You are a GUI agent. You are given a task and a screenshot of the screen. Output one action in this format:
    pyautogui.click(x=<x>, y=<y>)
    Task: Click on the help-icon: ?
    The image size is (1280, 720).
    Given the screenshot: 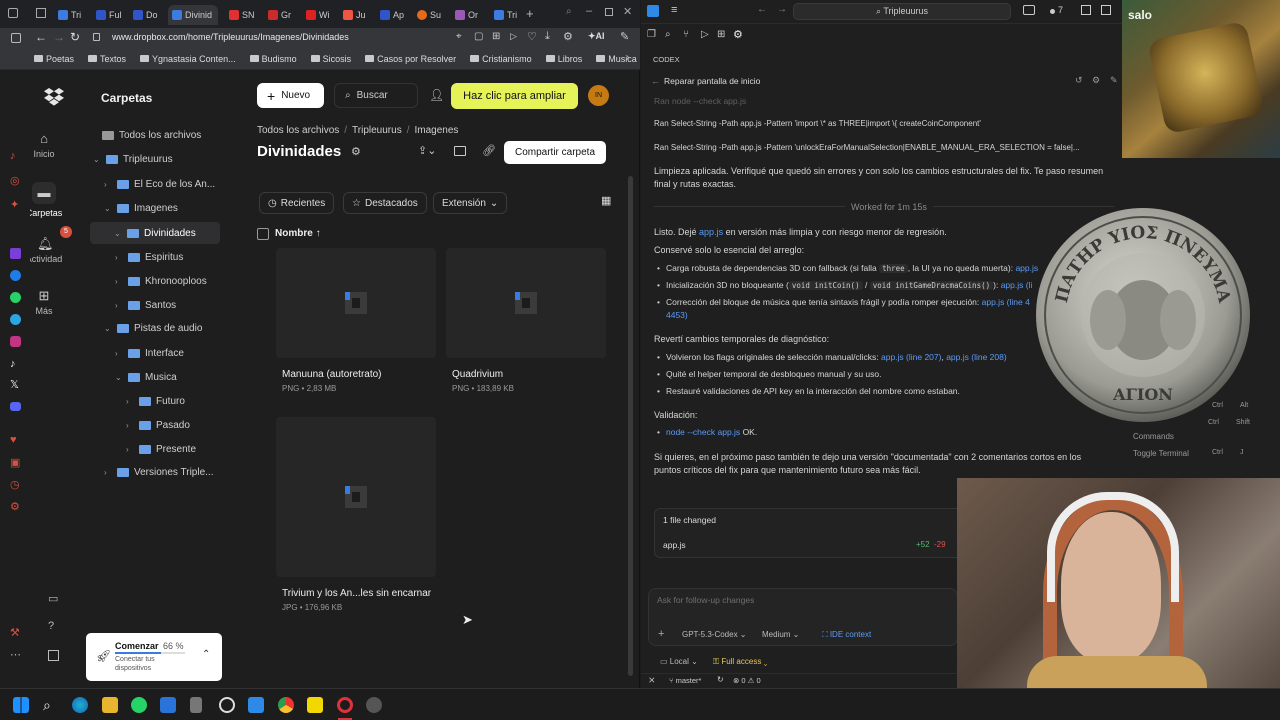 What is the action you would take?
    pyautogui.click(x=51, y=626)
    